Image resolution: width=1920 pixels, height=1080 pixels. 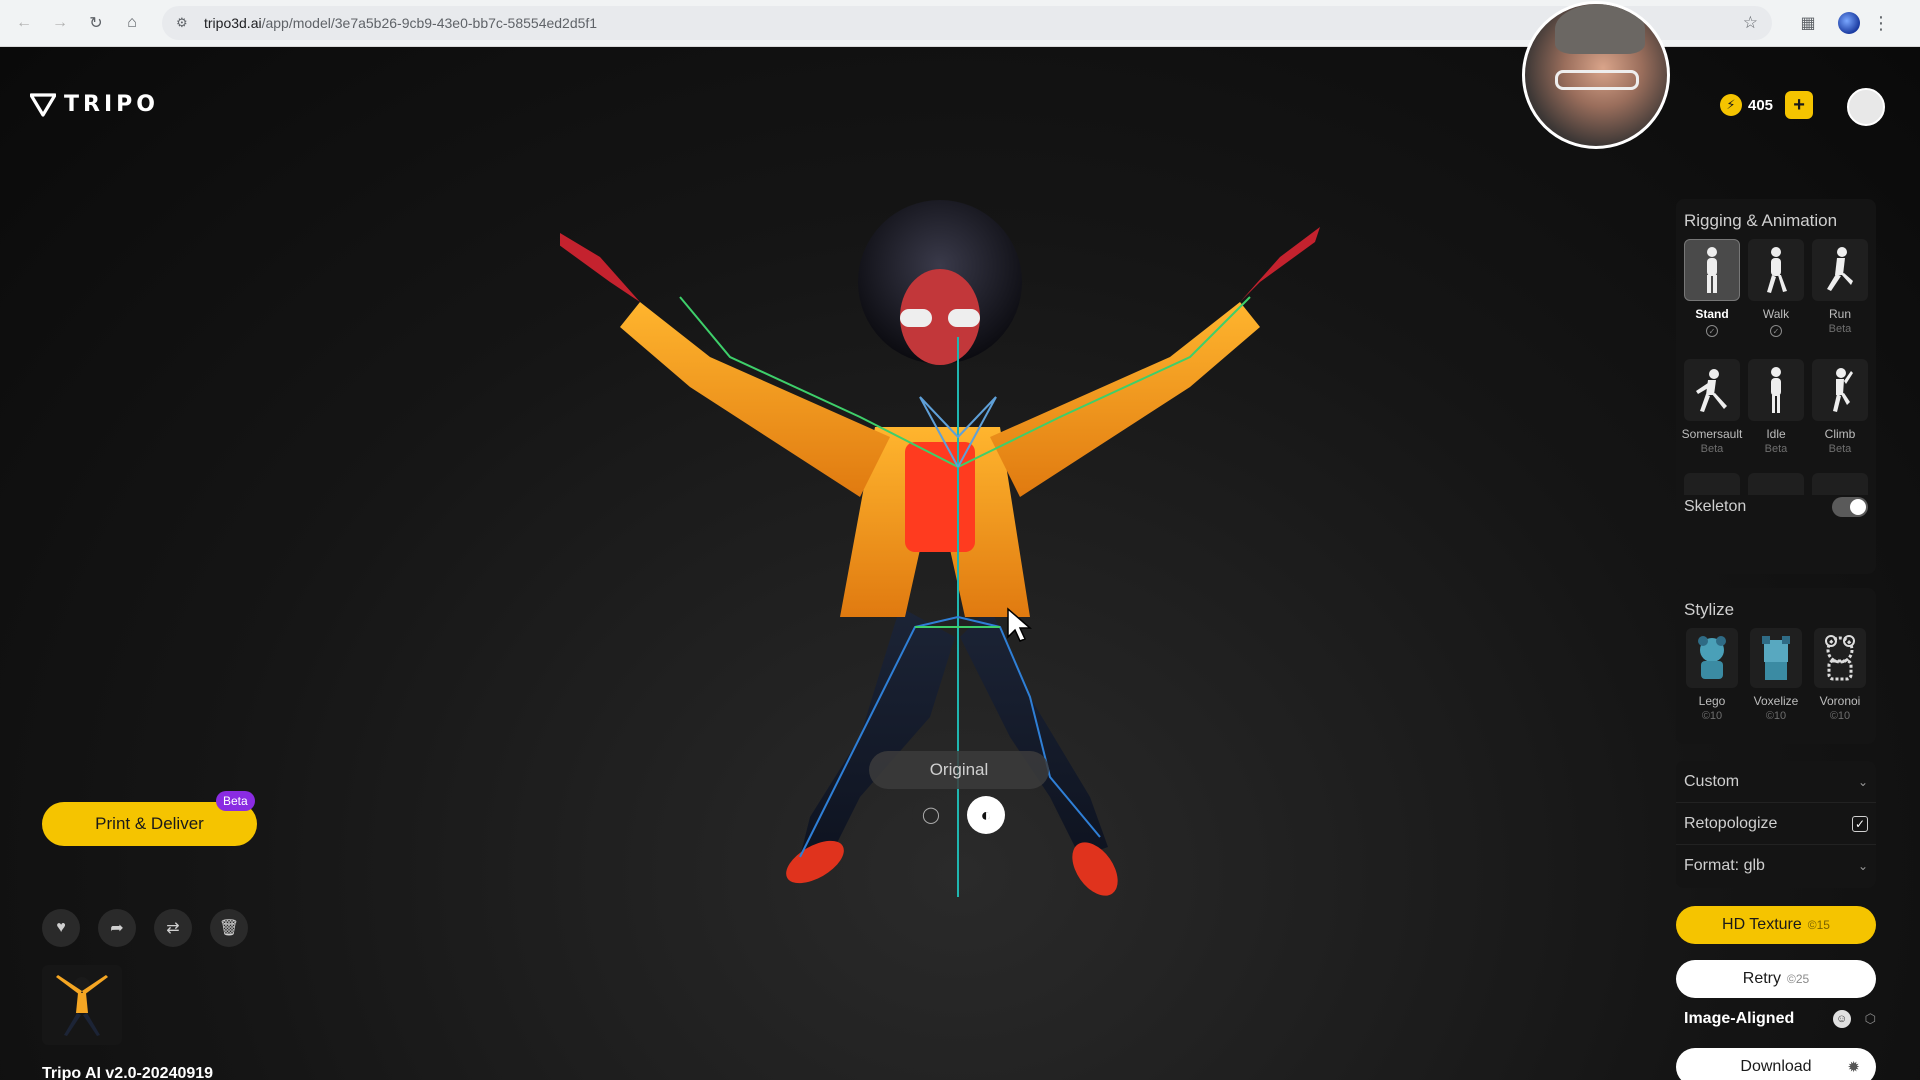 I want to click on export-options-panel: Custom ⌄ Retopologize ✓ Format: glb ⌄, so click(x=1776, y=824).